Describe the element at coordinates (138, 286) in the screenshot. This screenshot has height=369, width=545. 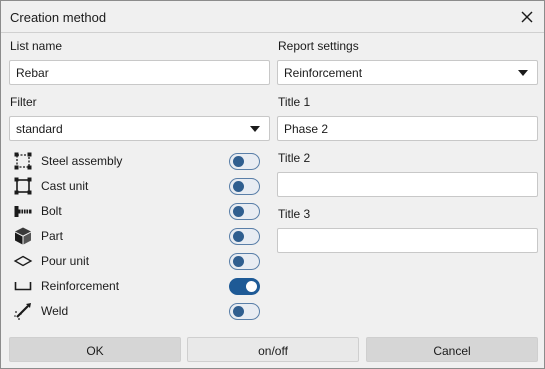
I see `filter-row-reinforcement: Reinforcement` at that location.